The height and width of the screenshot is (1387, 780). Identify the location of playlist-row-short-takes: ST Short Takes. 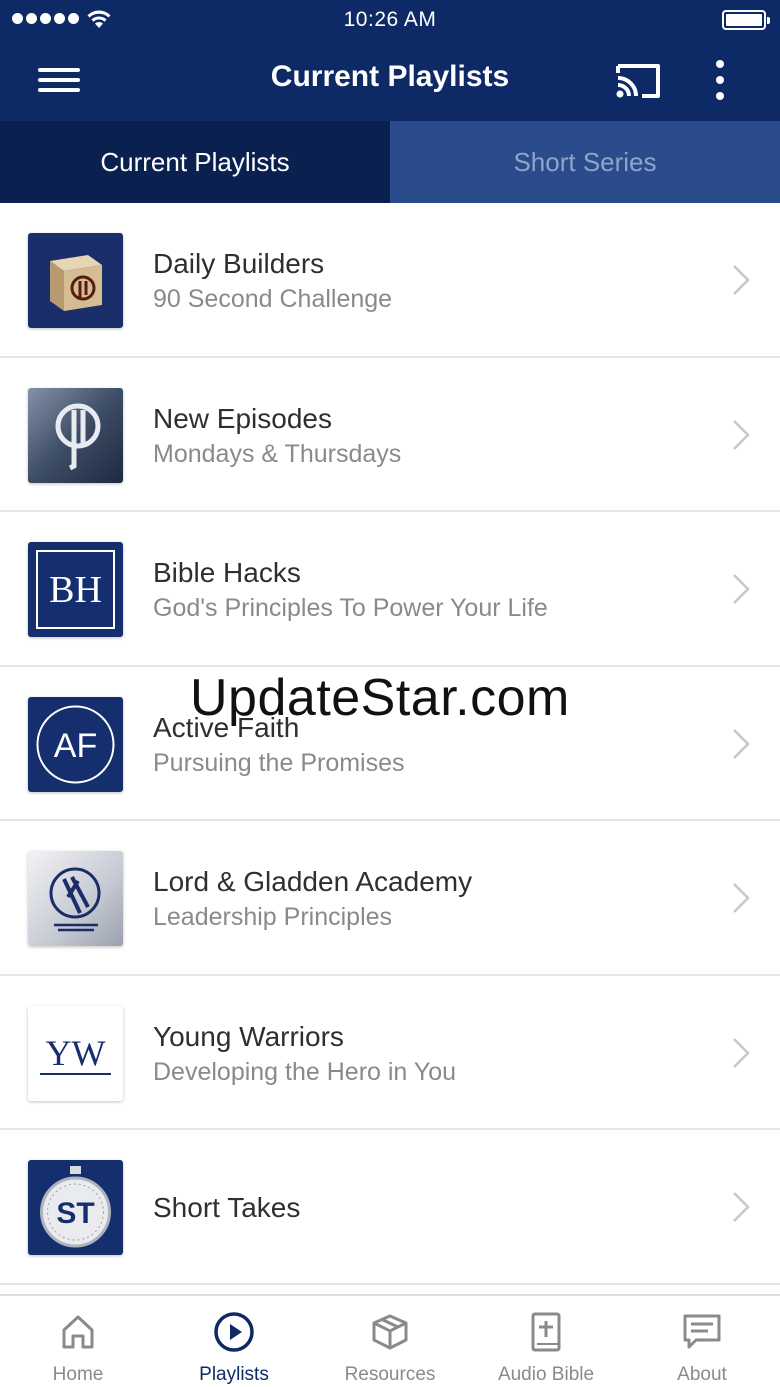
(390, 1207).